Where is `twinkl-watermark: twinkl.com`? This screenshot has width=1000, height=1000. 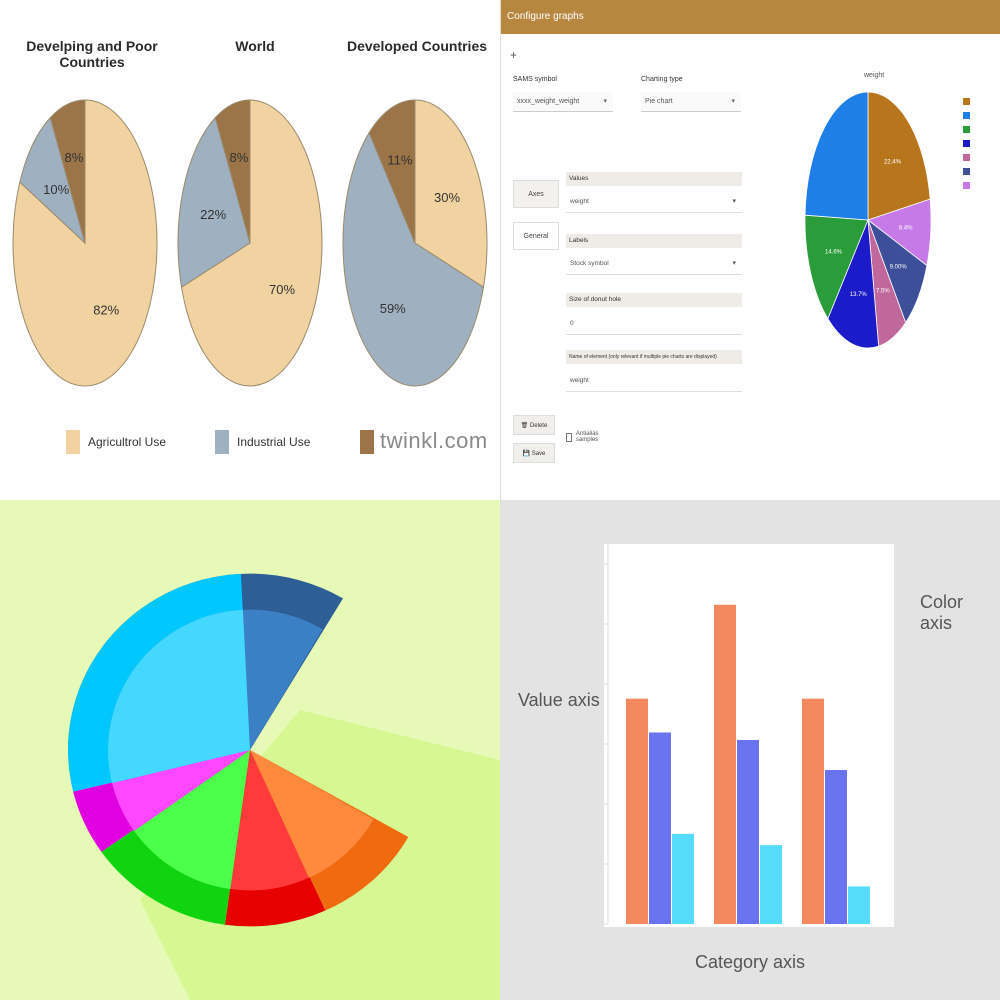
twinkl-watermark: twinkl.com is located at coordinates (434, 440).